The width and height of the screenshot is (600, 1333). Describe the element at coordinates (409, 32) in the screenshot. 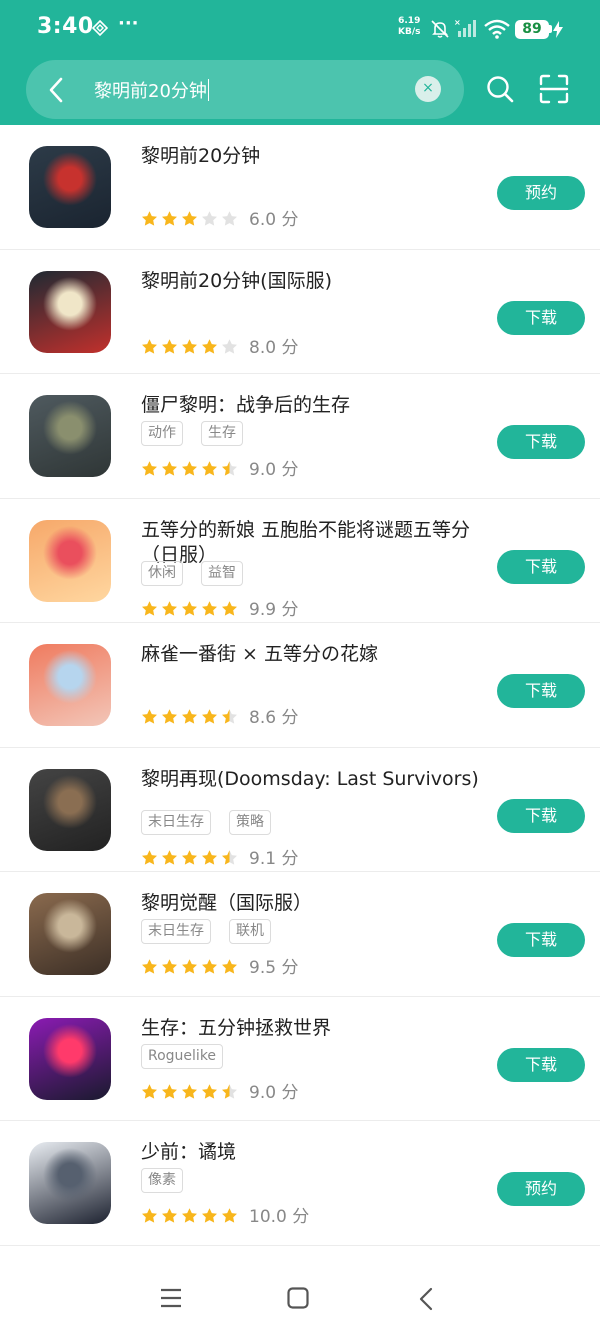

I see `net-speed-unit: KB/s` at that location.